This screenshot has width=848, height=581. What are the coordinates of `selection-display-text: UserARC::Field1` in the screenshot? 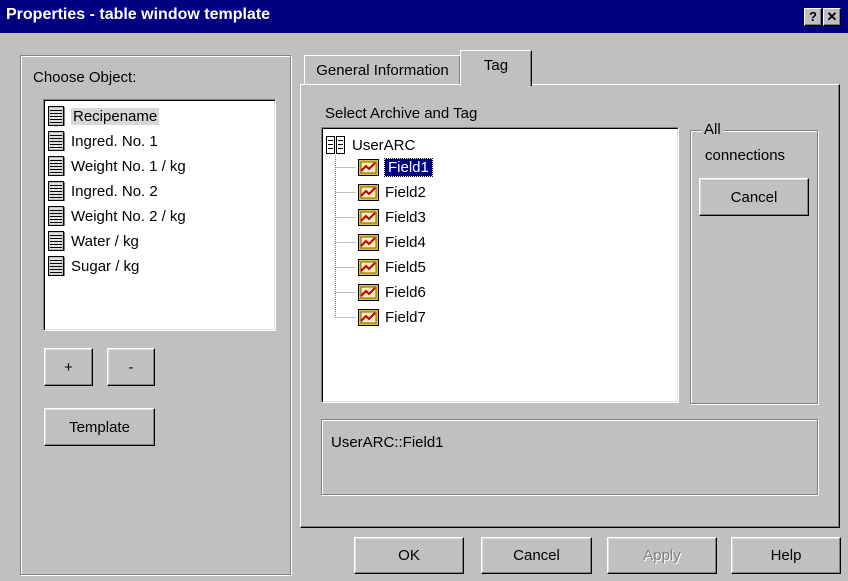 It's located at (387, 442).